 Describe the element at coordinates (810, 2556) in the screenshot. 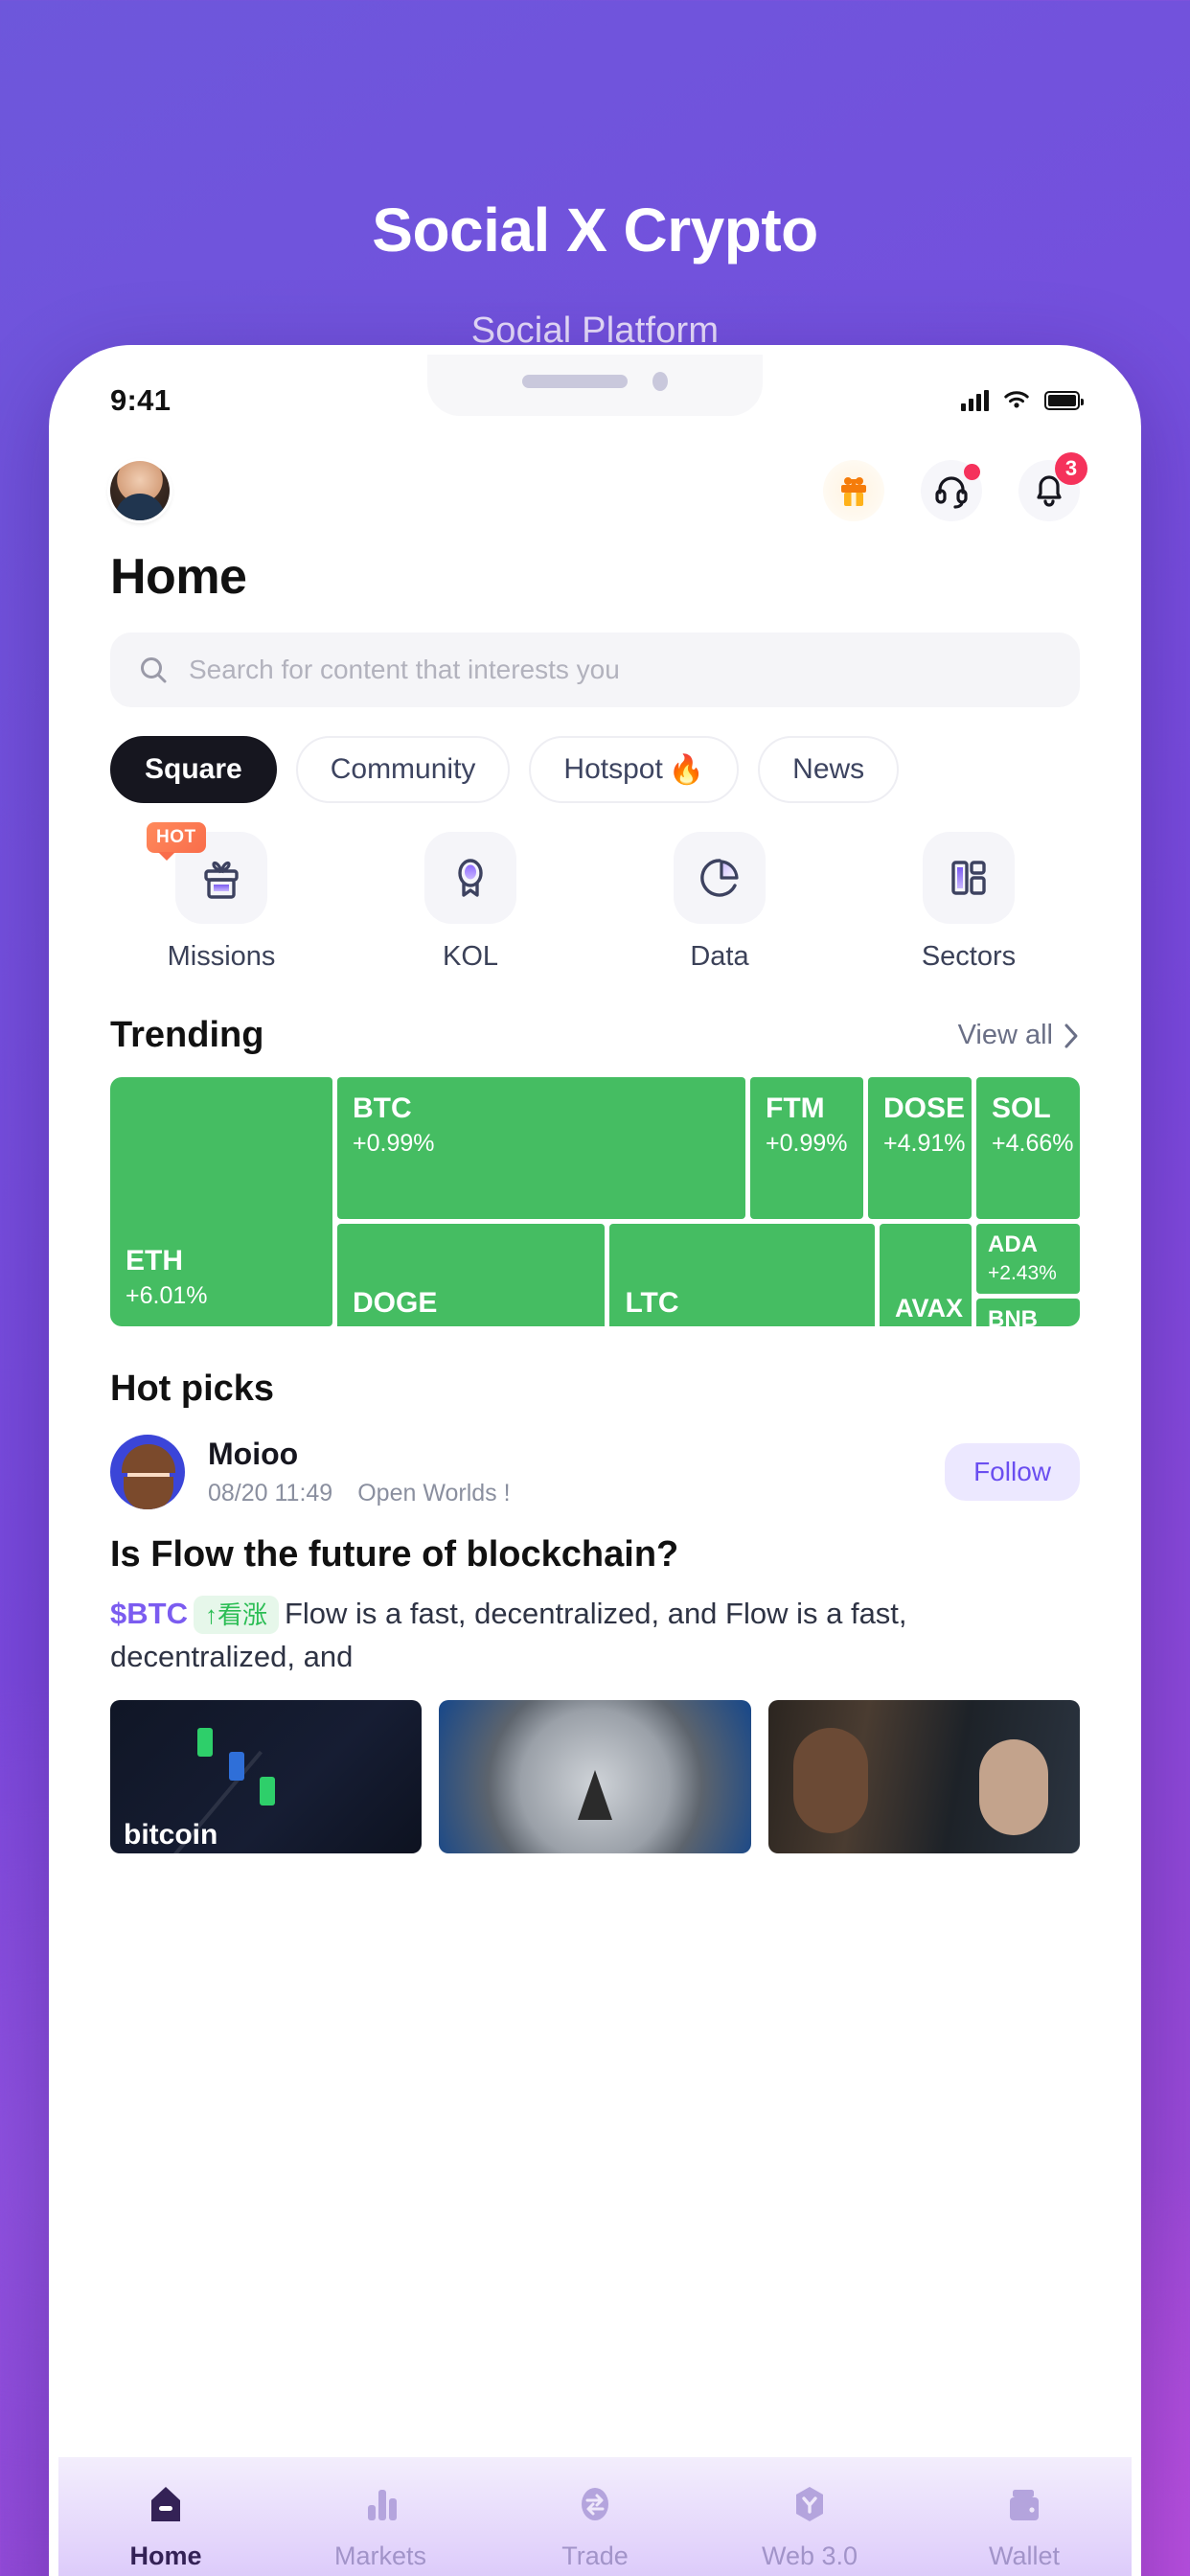

I see `nav-item-web3-label: Web 3.0` at that location.